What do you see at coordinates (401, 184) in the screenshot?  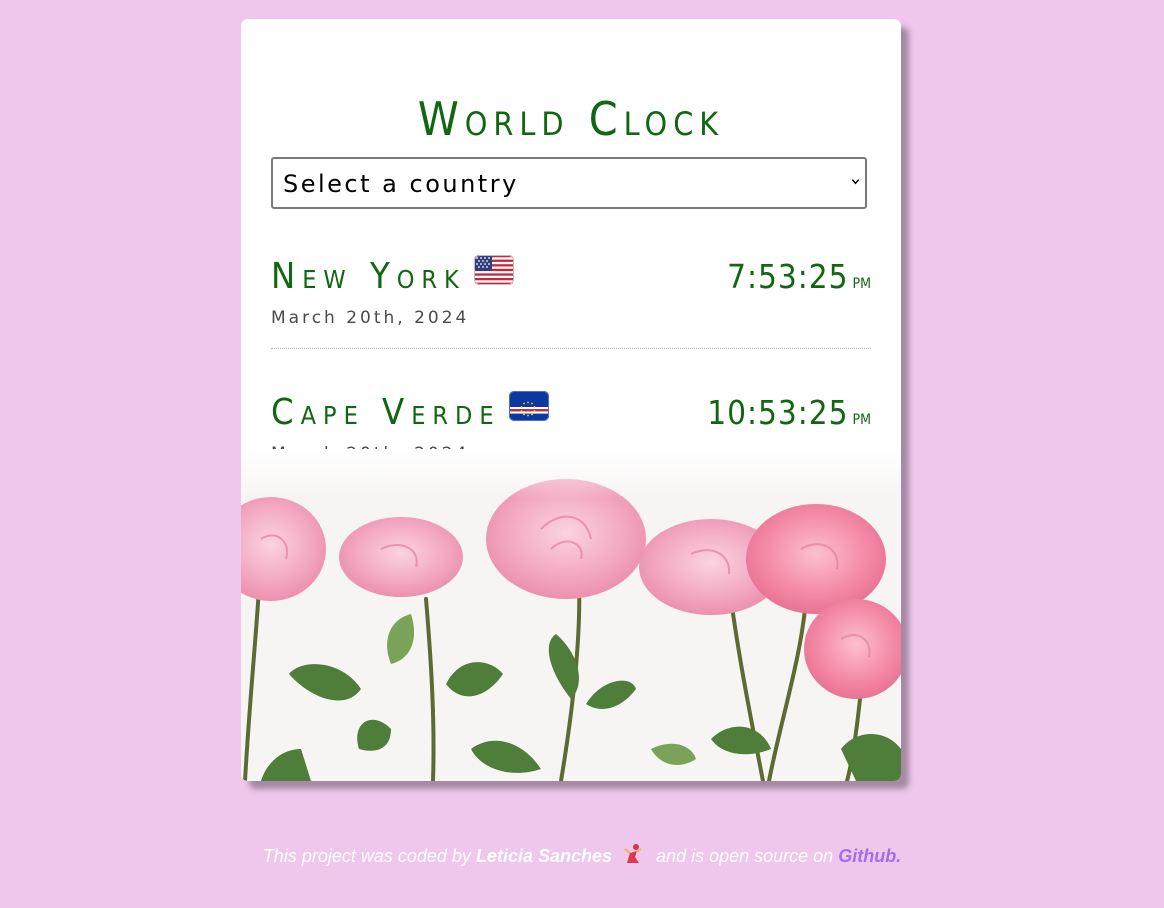 I see `country-select-value: Select a country` at bounding box center [401, 184].